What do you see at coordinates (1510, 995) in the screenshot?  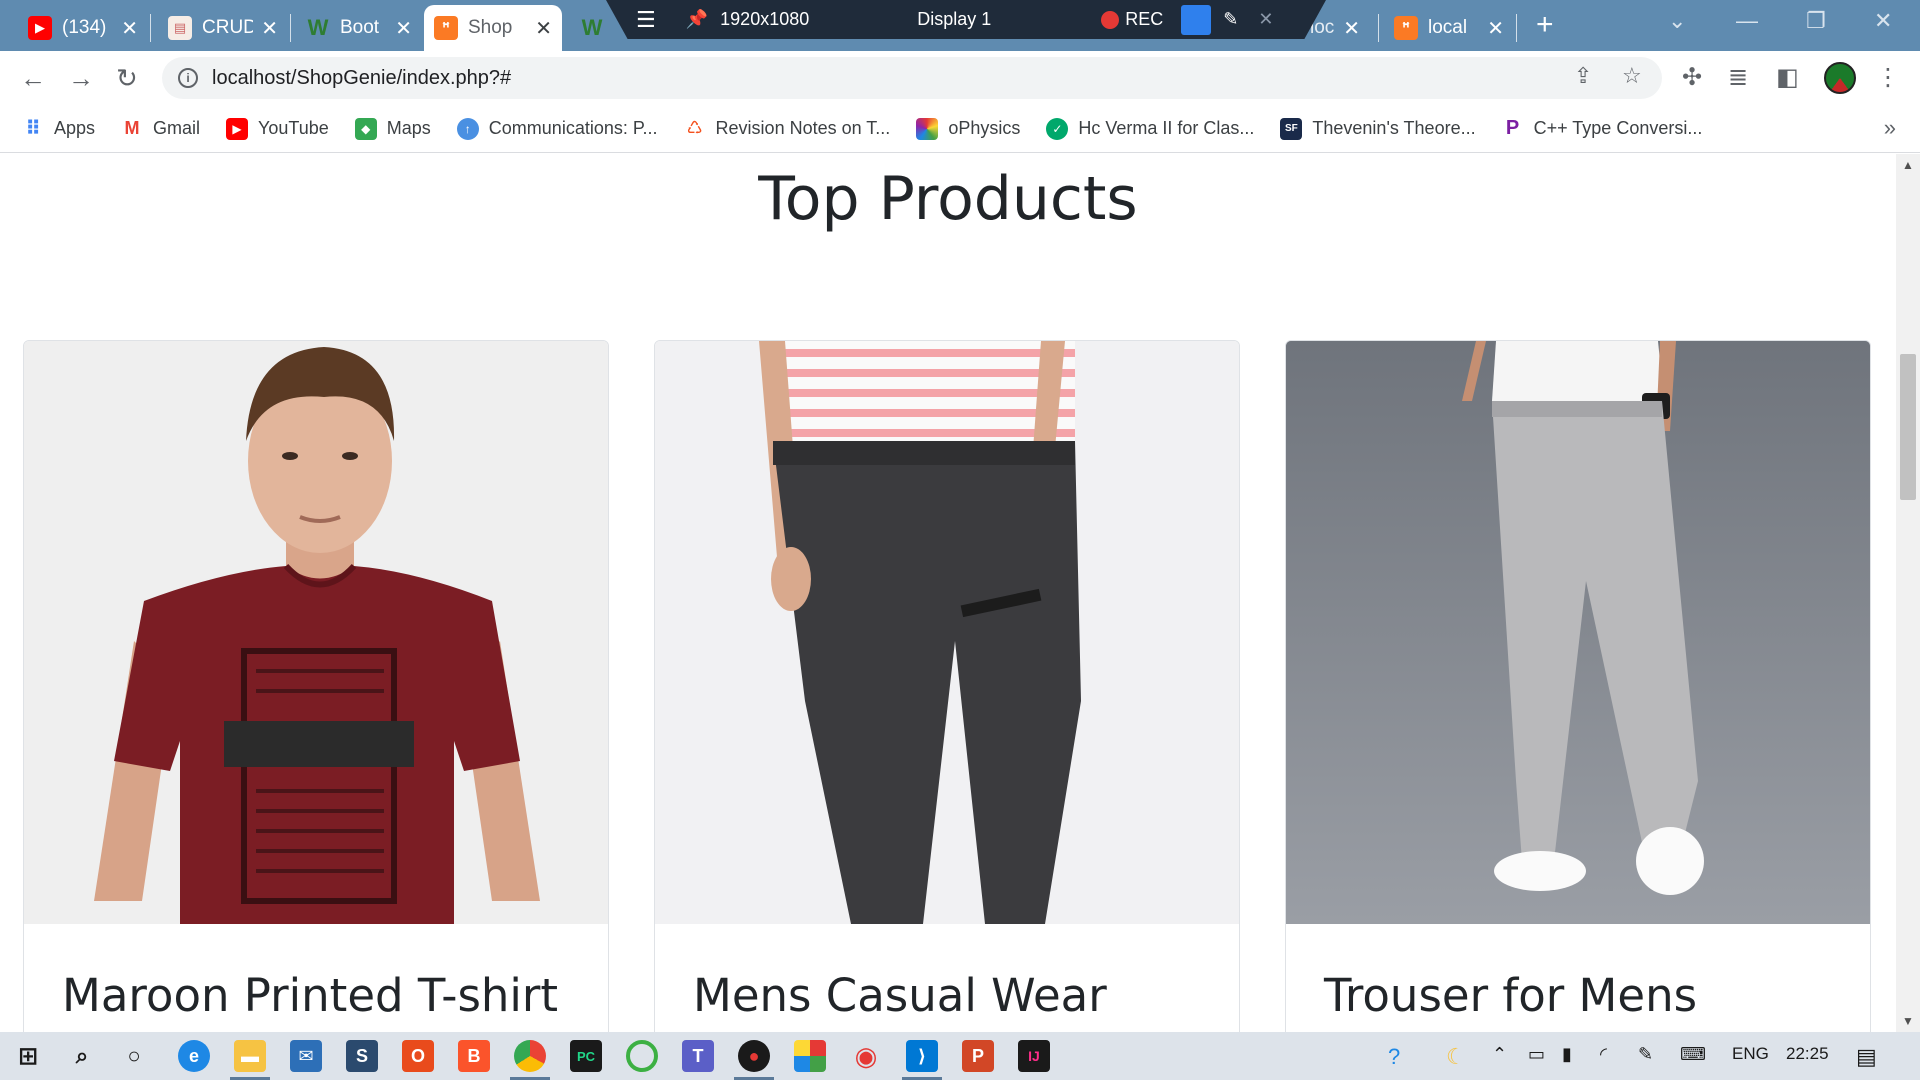 I see `product-title: Trouser for Mens` at bounding box center [1510, 995].